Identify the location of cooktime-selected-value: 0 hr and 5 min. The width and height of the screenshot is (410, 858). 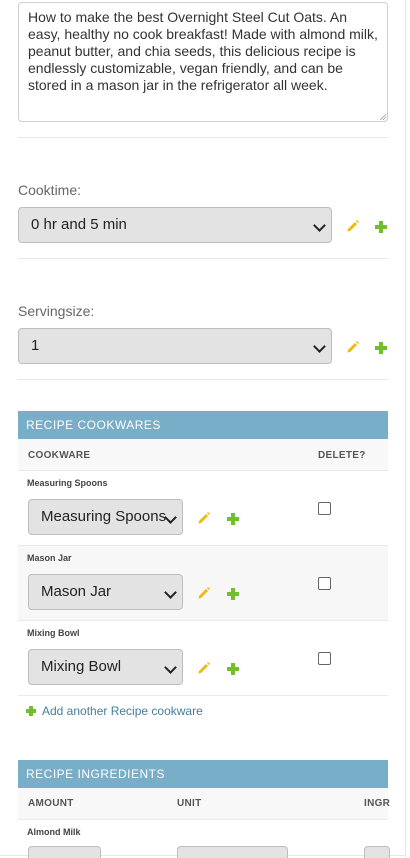
(79, 224).